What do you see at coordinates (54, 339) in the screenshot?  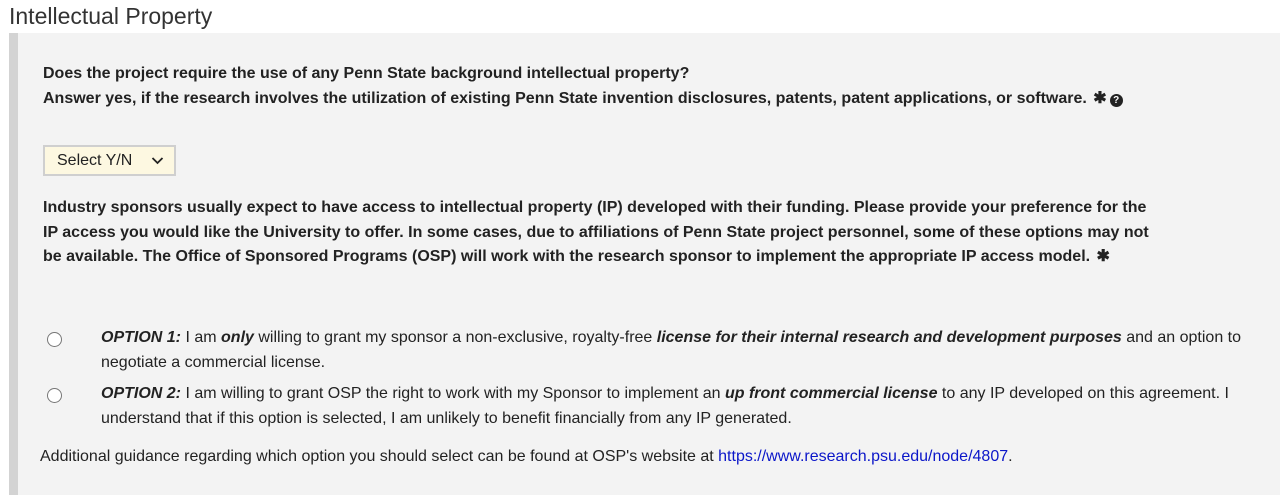 I see `option-1-radio` at bounding box center [54, 339].